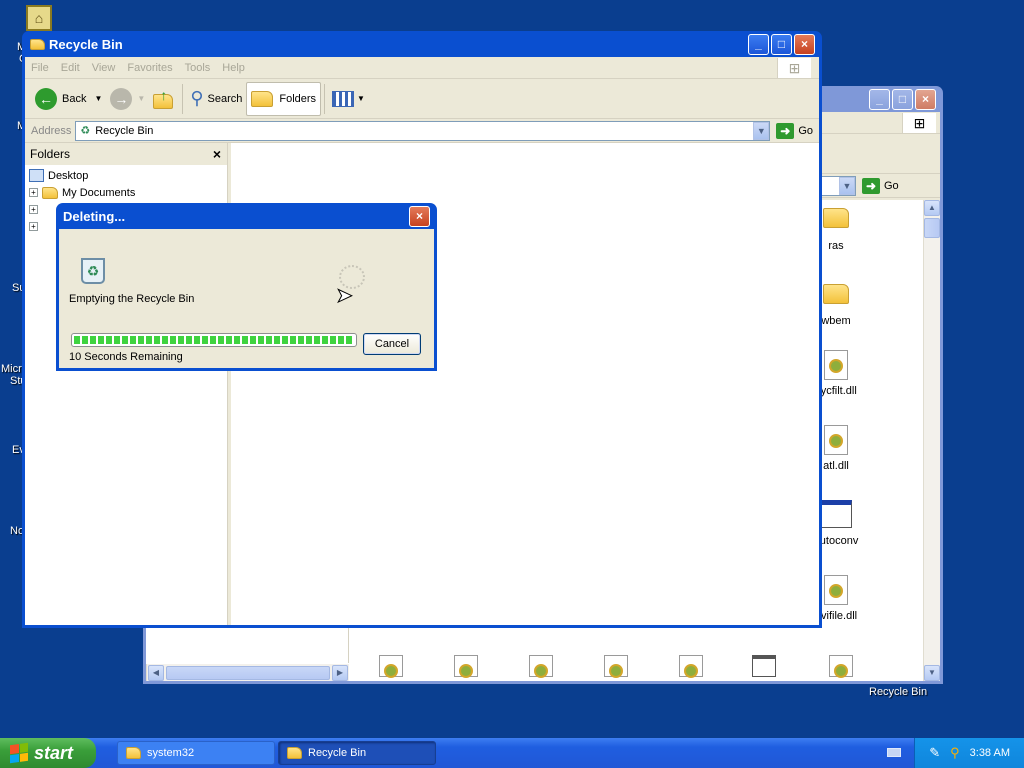 Image resolution: width=1024 pixels, height=768 pixels. Describe the element at coordinates (932, 208) in the screenshot. I see `scroll-up-icon: ▲` at that location.